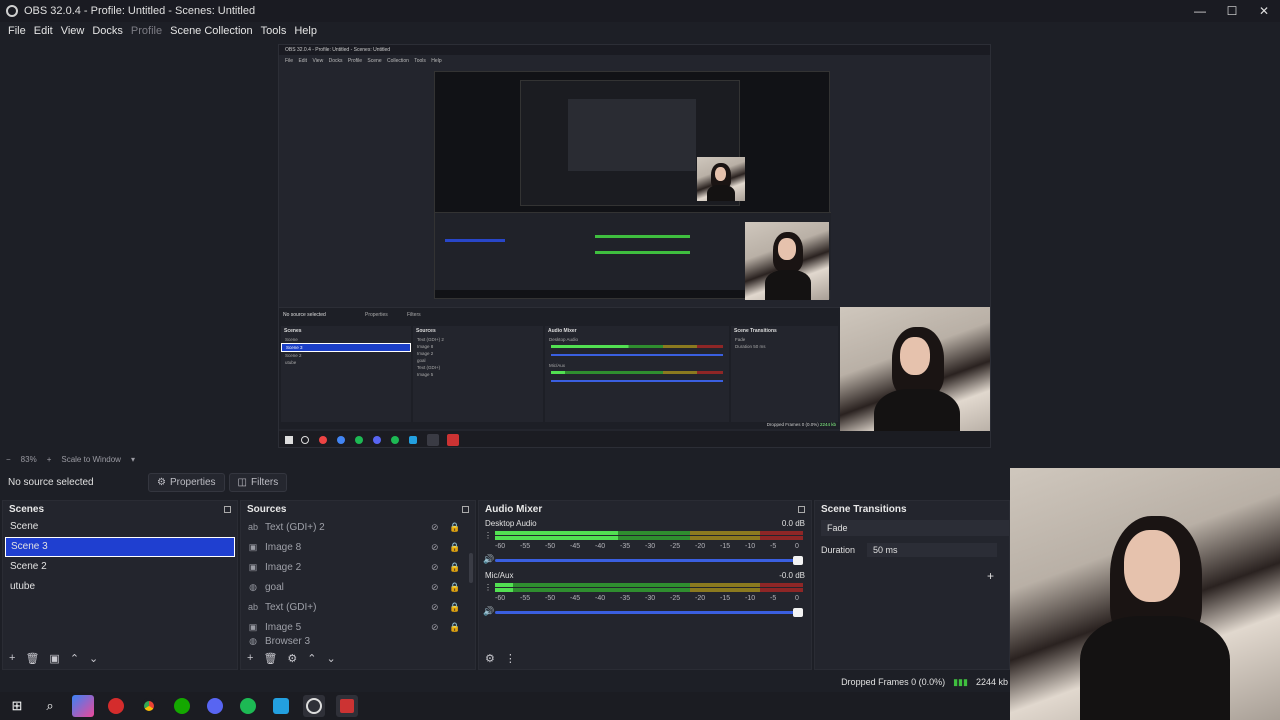 The height and width of the screenshot is (720, 1280). Describe the element at coordinates (43, 31) in the screenshot. I see `menu-edit: Edit` at that location.